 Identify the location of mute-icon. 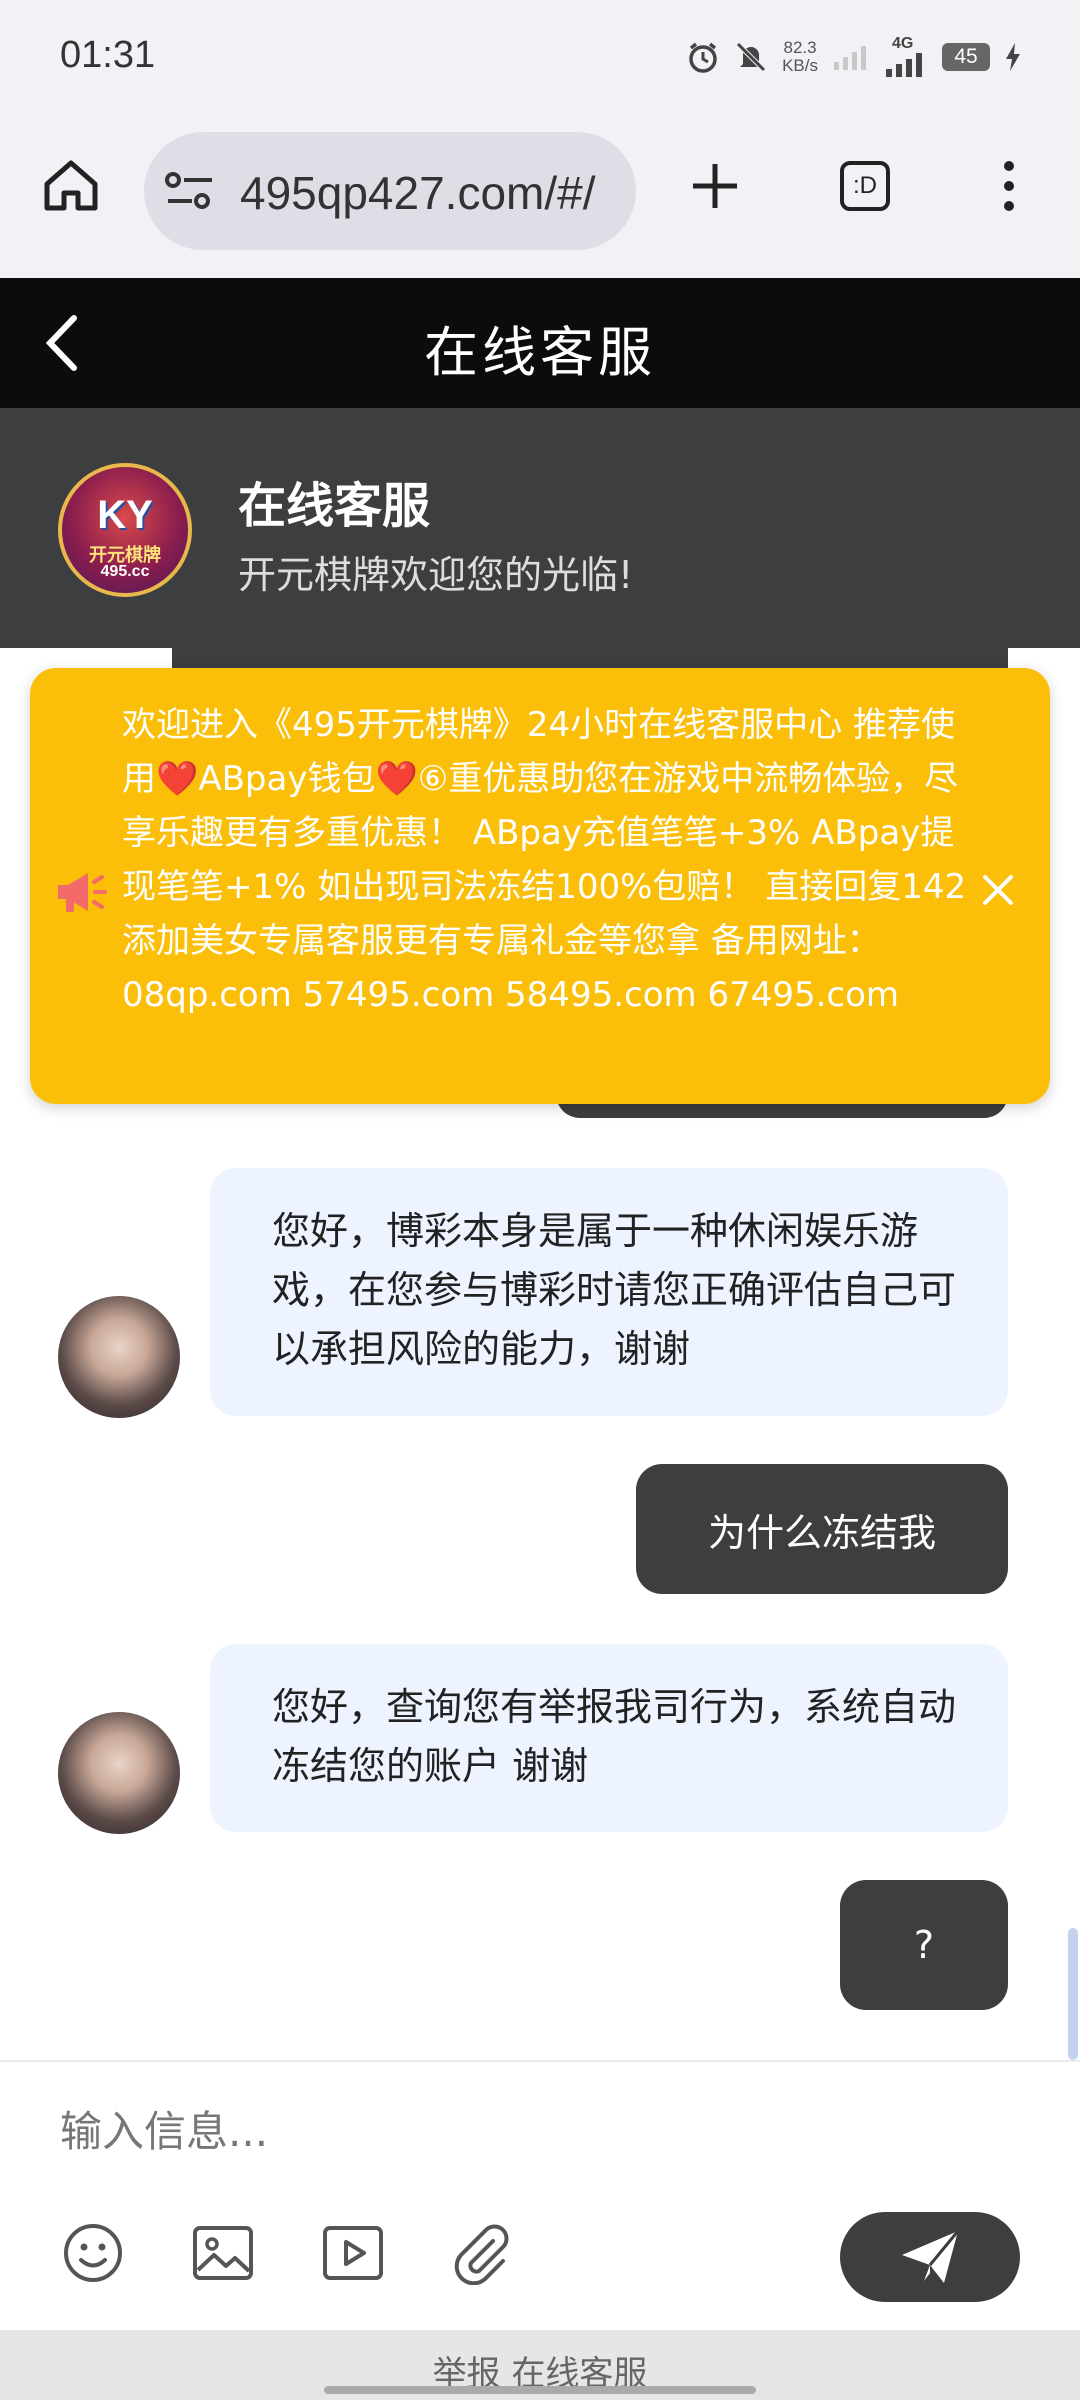
(751, 57).